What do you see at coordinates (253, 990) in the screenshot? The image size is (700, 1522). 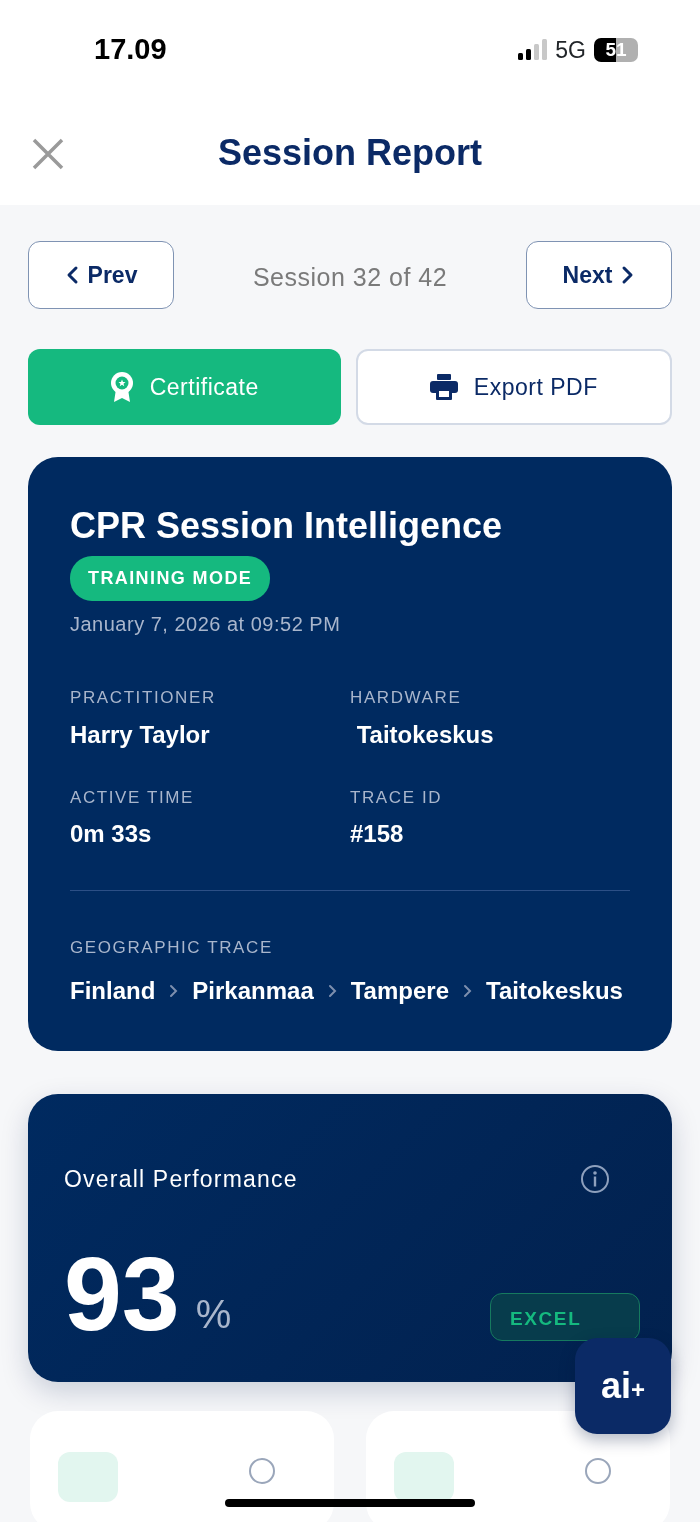 I see `breadcrumb-item: Pirkanmaa` at bounding box center [253, 990].